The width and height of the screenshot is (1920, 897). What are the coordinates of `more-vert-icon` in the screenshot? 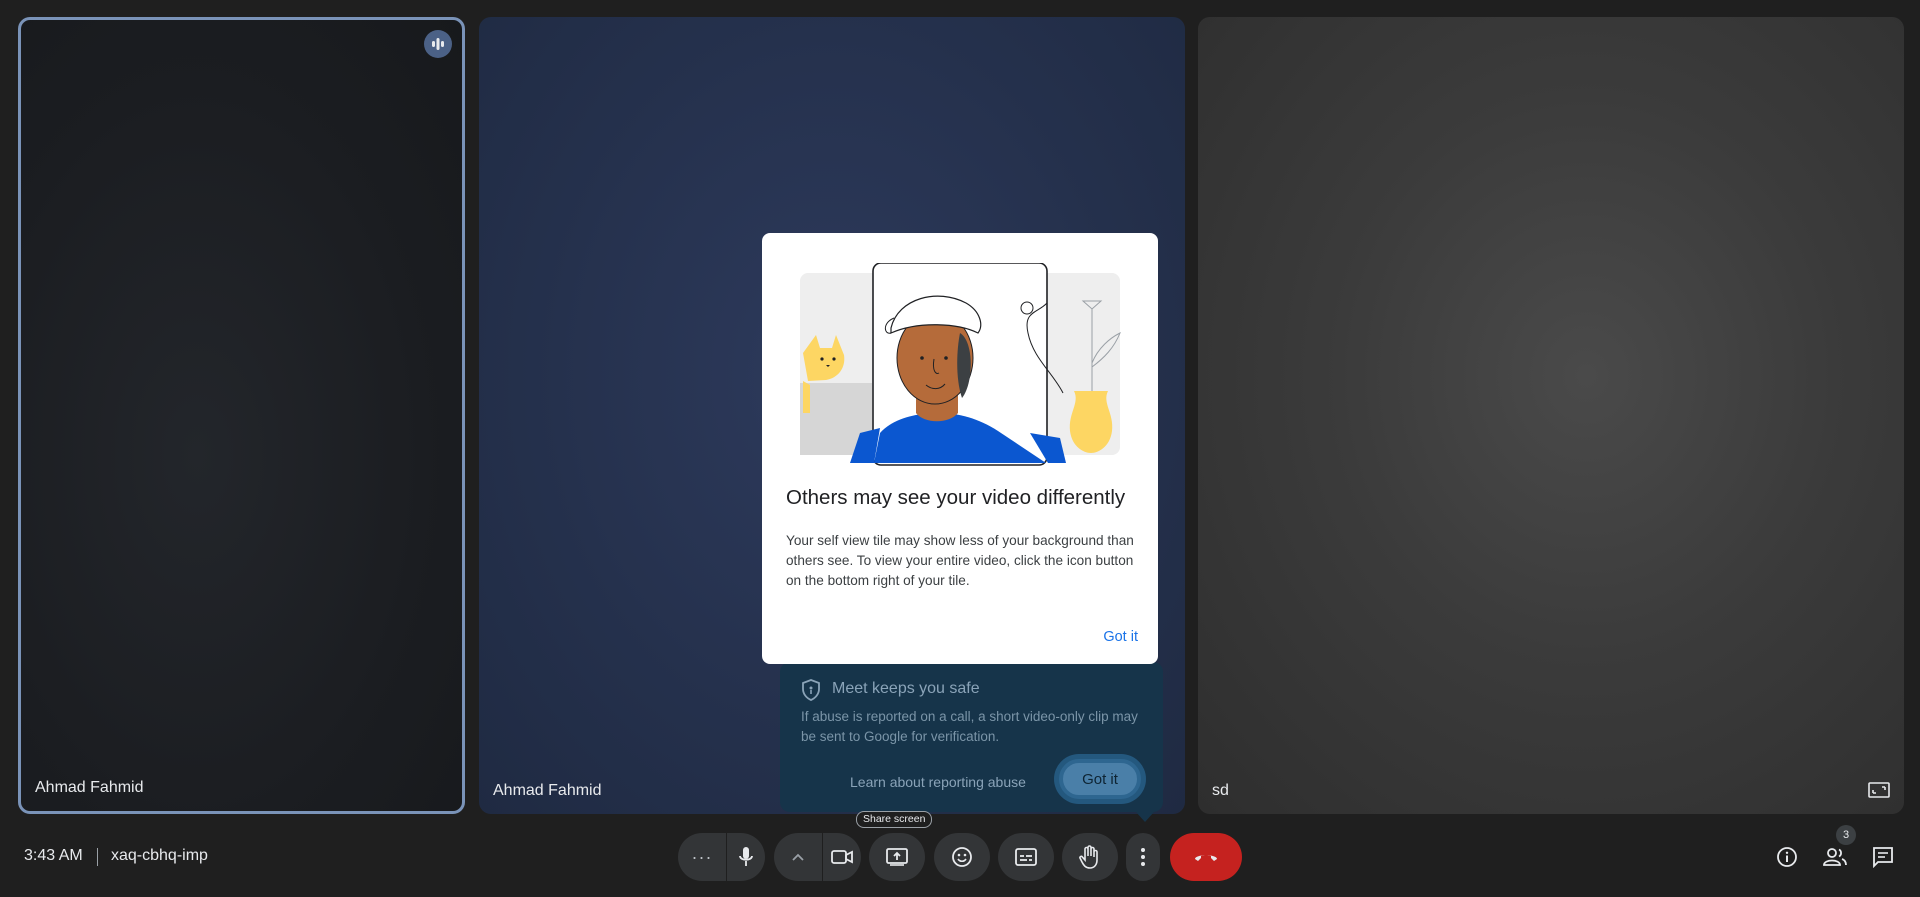 It's located at (1143, 857).